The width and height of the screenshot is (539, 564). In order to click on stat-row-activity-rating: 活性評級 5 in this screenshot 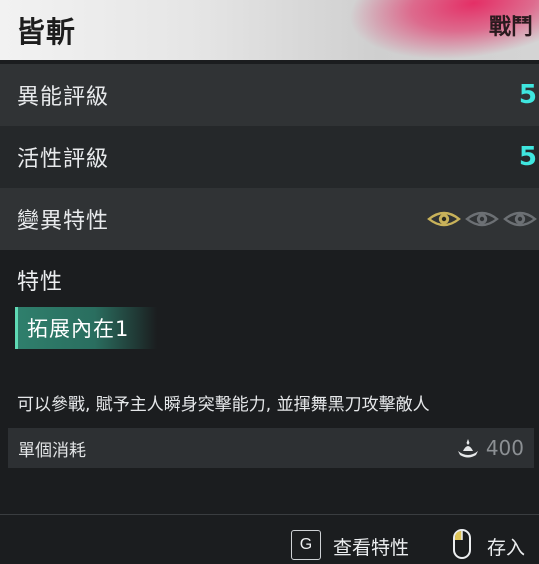, I will do `click(269, 157)`.